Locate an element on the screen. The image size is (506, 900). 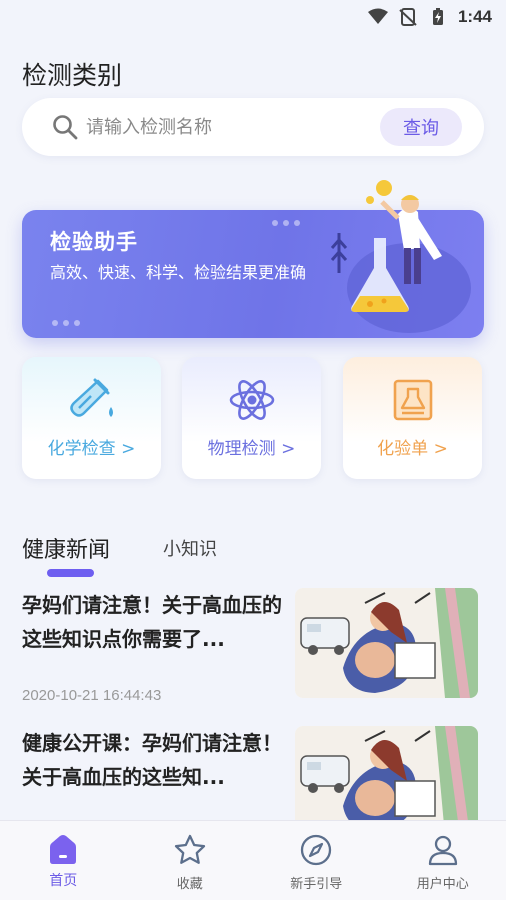
category-physics: 物理检测 > is located at coordinates (251, 418).